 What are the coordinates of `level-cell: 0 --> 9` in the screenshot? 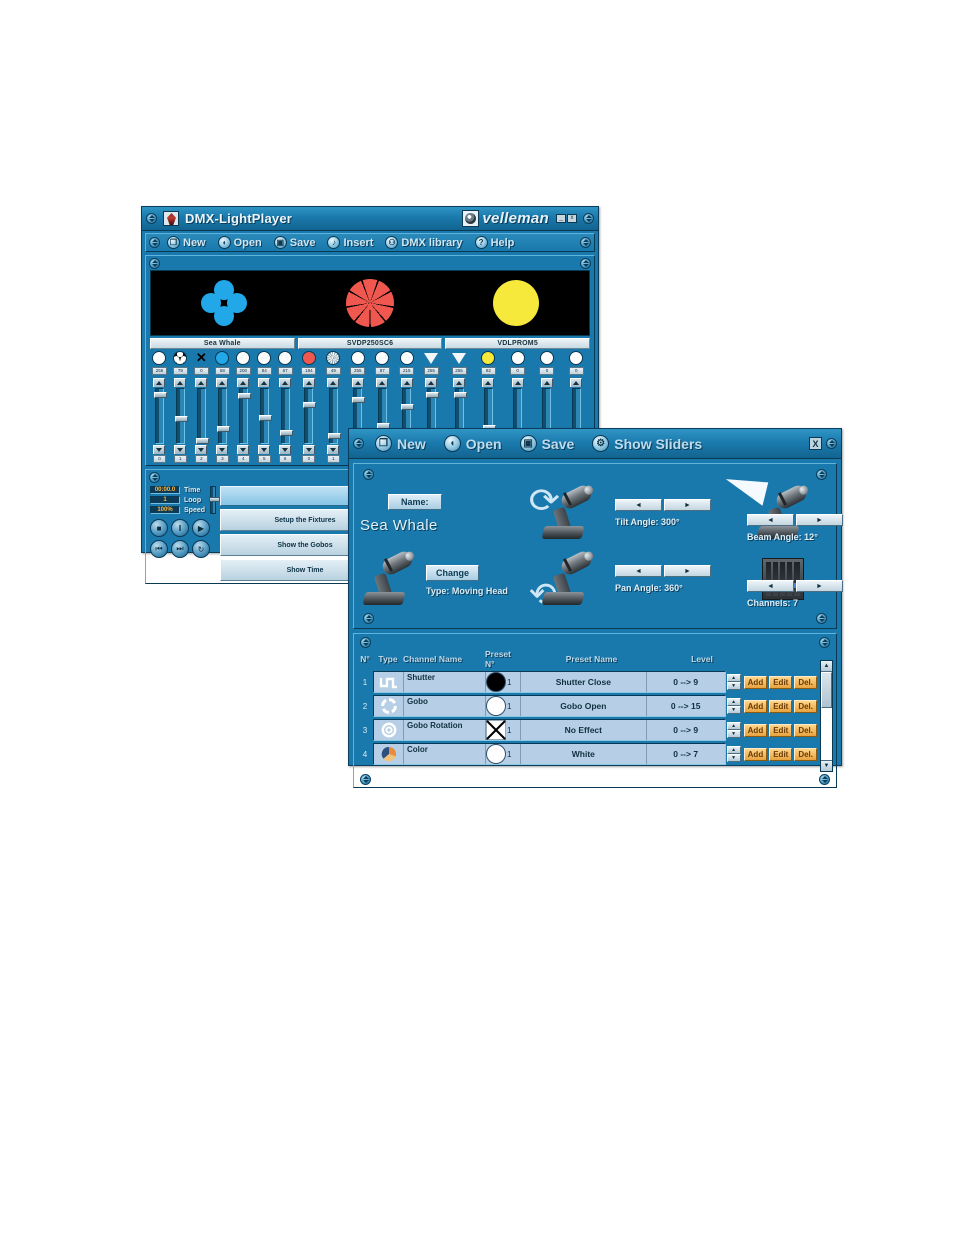 It's located at (685, 730).